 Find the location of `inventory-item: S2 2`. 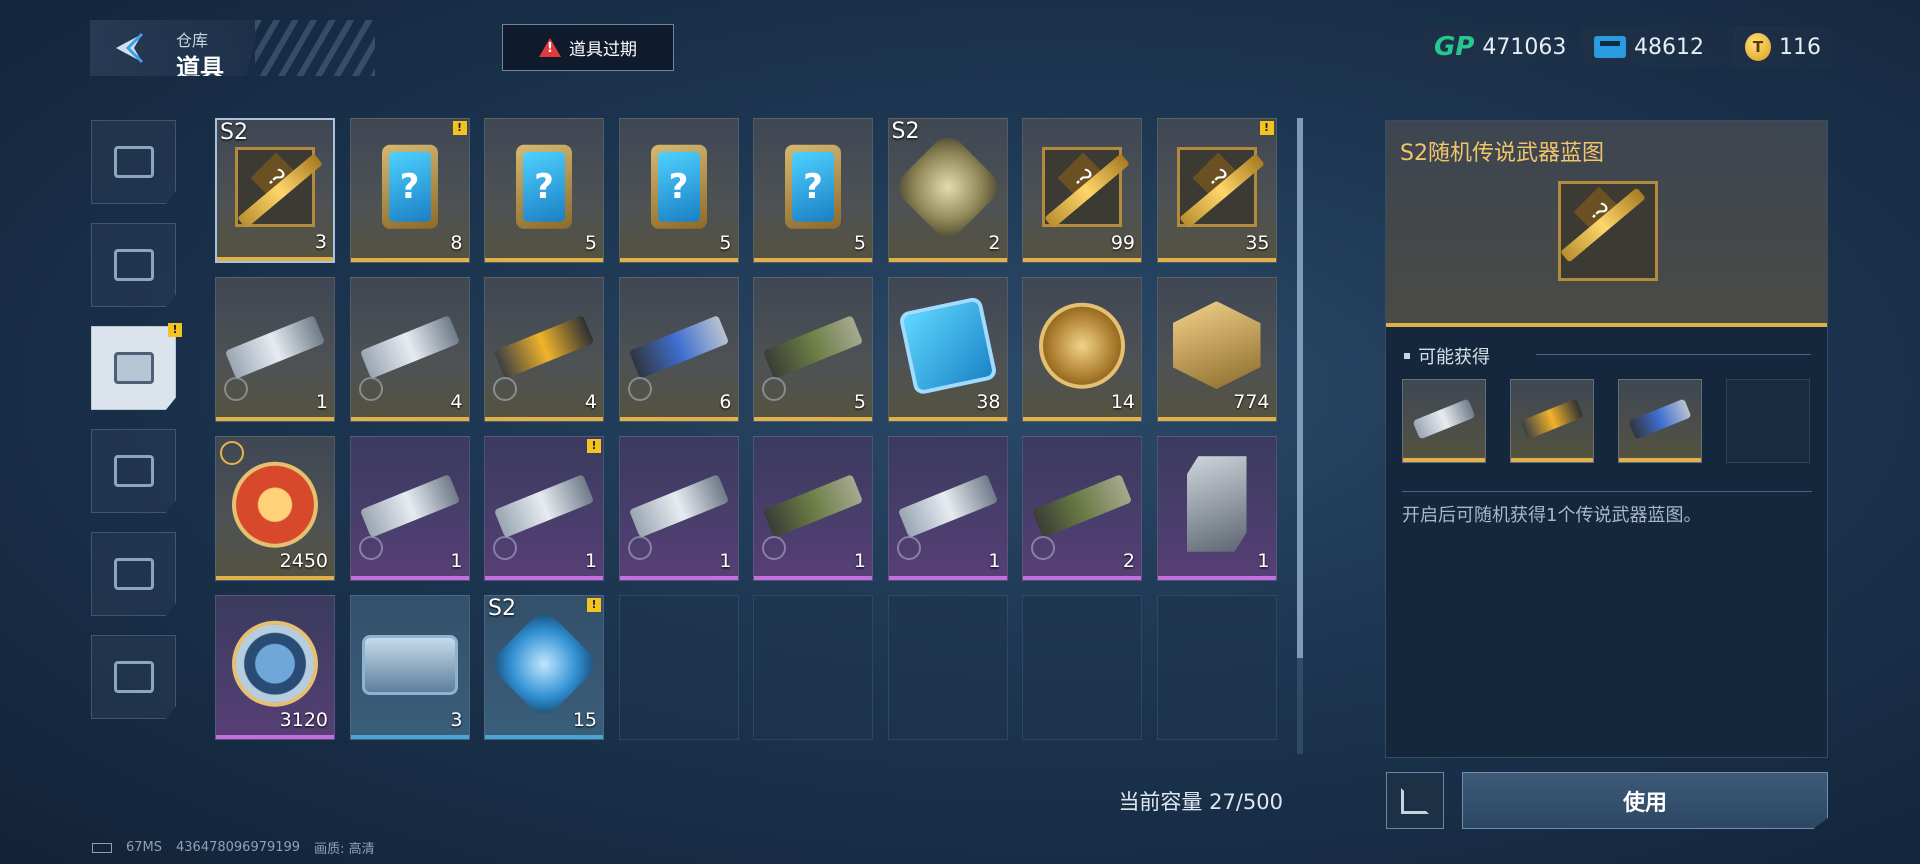

inventory-item: S2 2 is located at coordinates (947, 190).